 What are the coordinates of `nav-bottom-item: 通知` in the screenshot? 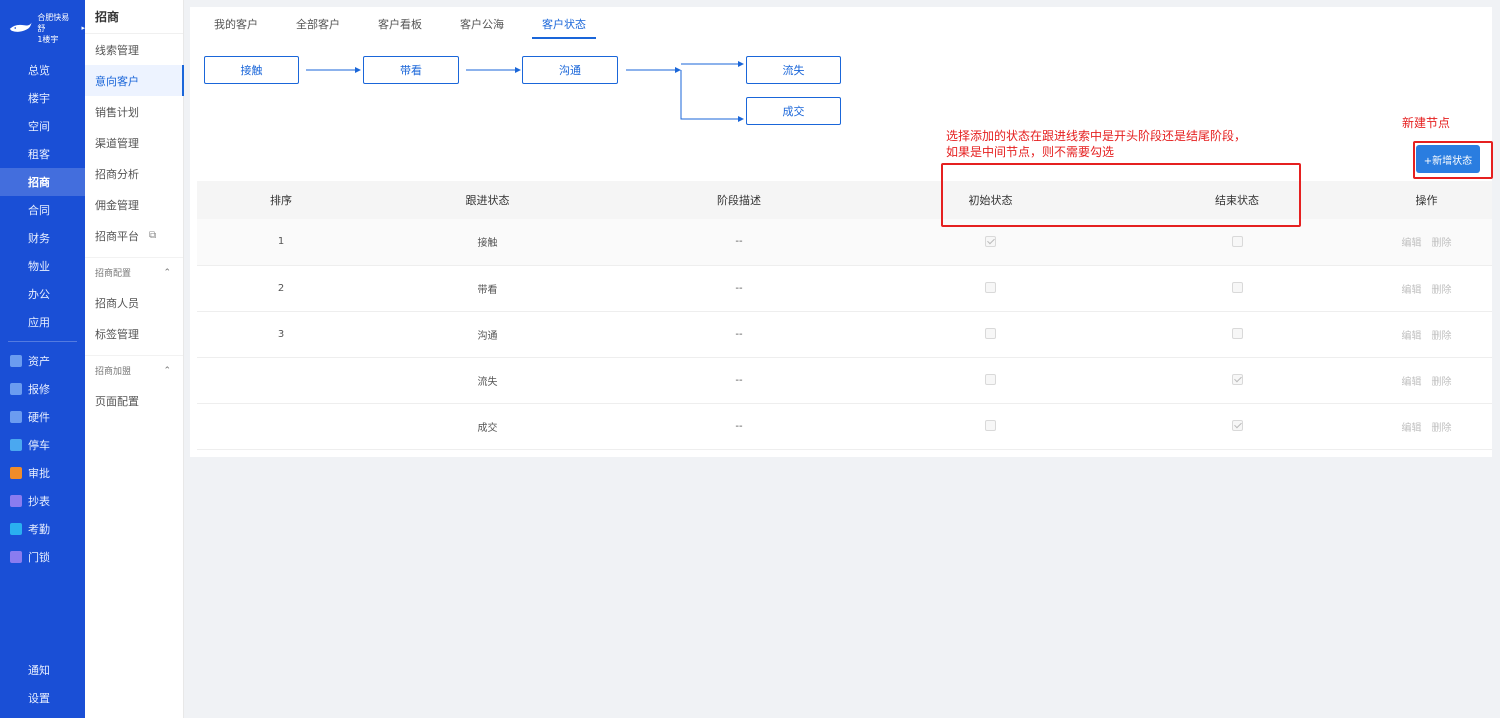 It's located at (42, 670).